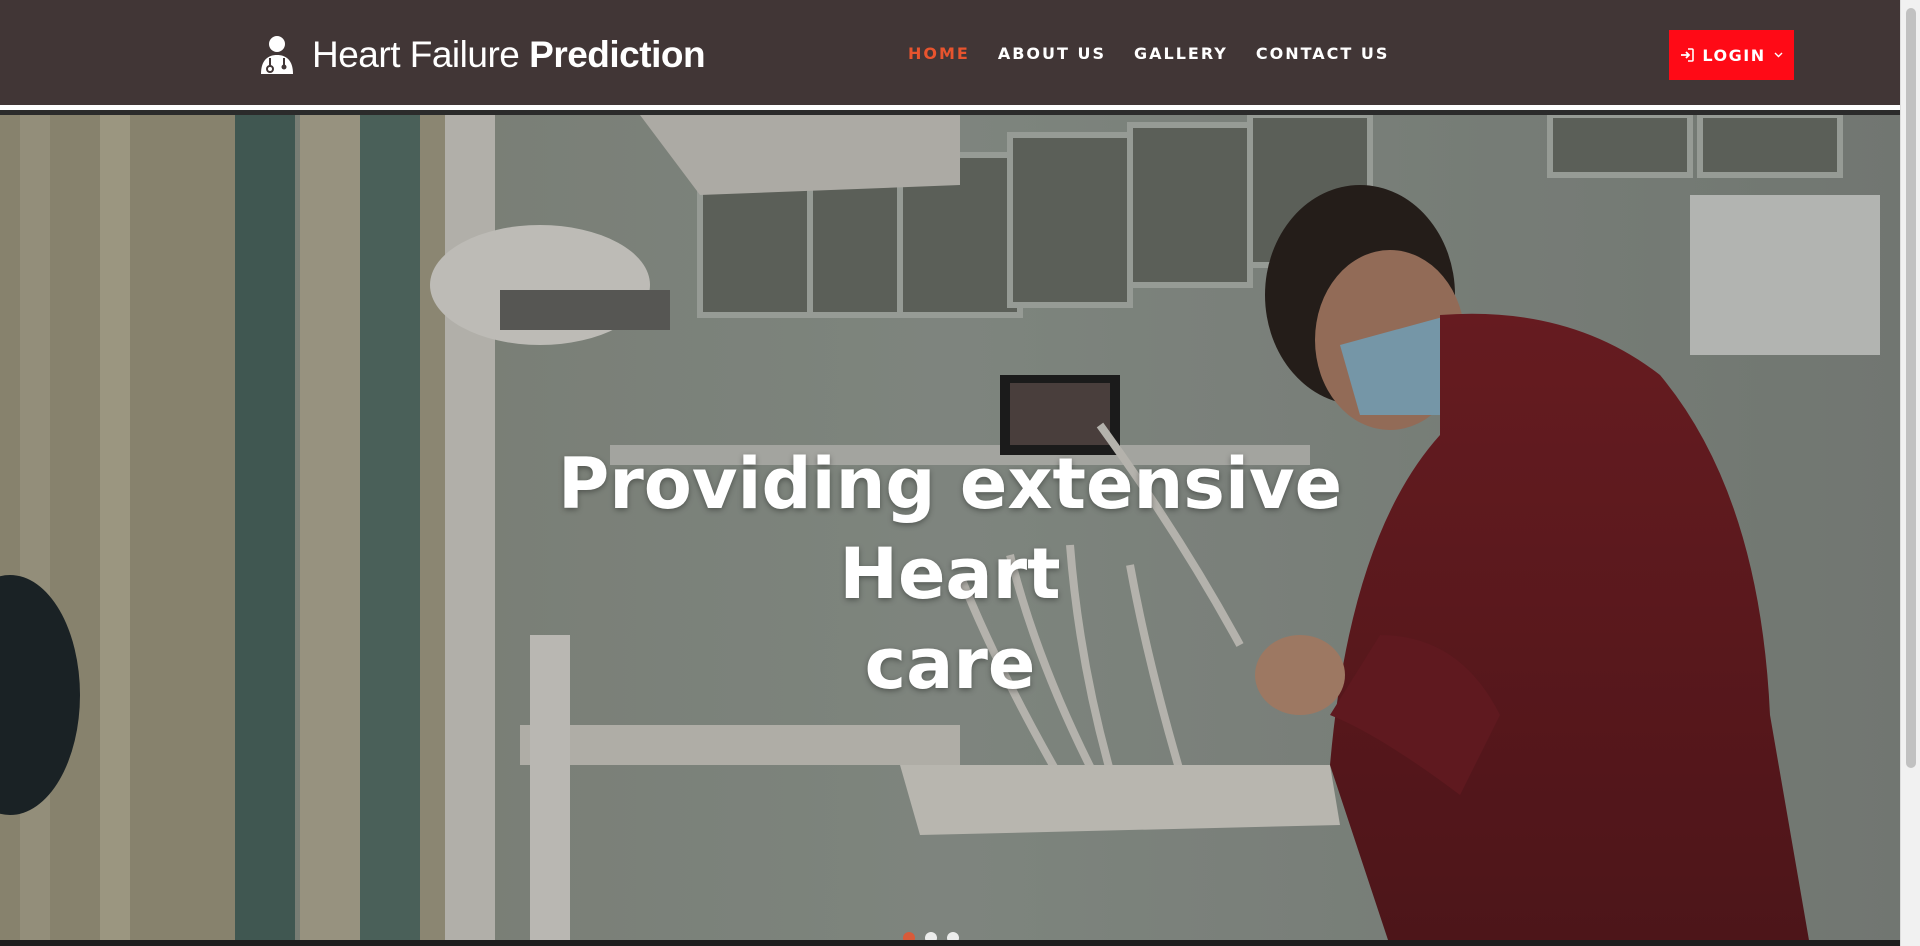 This screenshot has height=946, width=1920. I want to click on hero-heading: Providing extensive Heart care, so click(950, 574).